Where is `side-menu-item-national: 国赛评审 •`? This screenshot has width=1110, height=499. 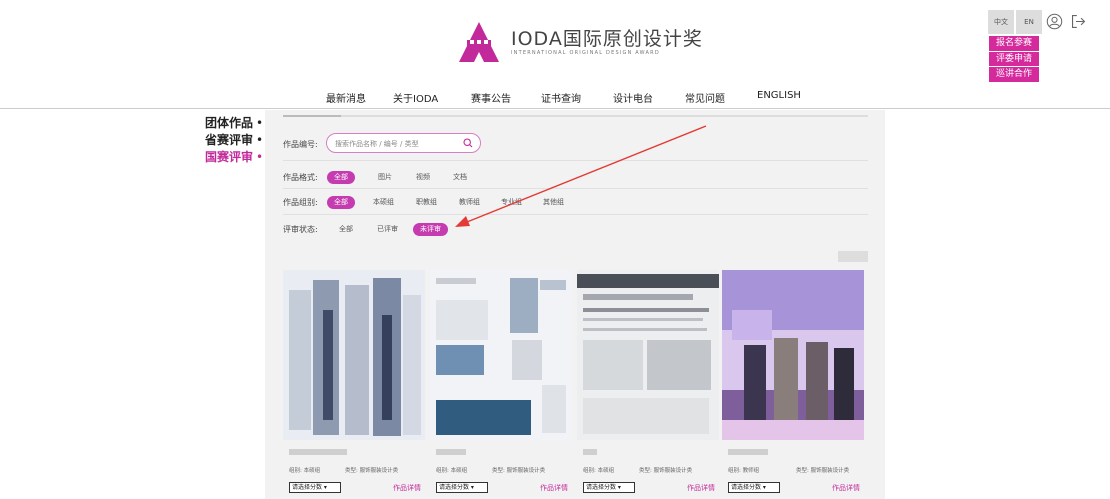
side-menu-item-national: 国赛评审 • is located at coordinates (234, 157).